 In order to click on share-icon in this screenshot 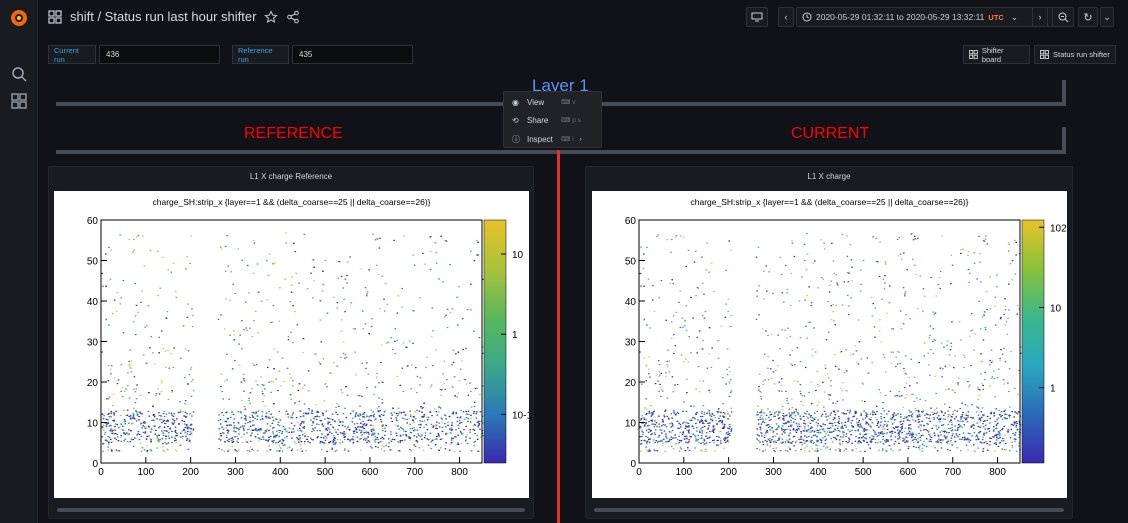, I will do `click(293, 17)`.